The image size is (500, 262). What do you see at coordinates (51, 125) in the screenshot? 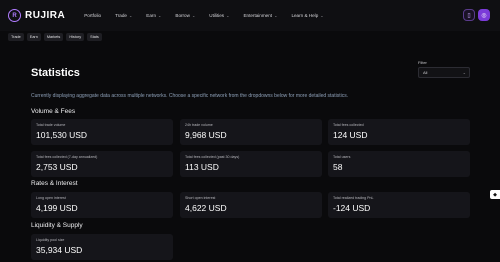
I see `stat-label: Total trade volume` at bounding box center [51, 125].